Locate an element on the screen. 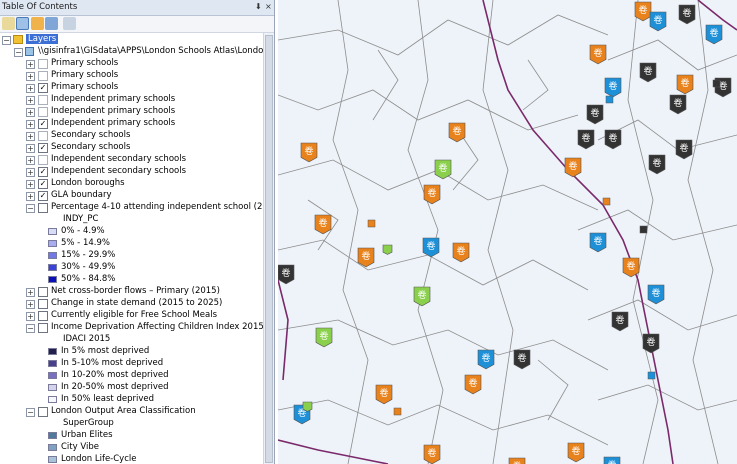 The height and width of the screenshot is (464, 737). idaci-visibility-checkbox is located at coordinates (43, 328).